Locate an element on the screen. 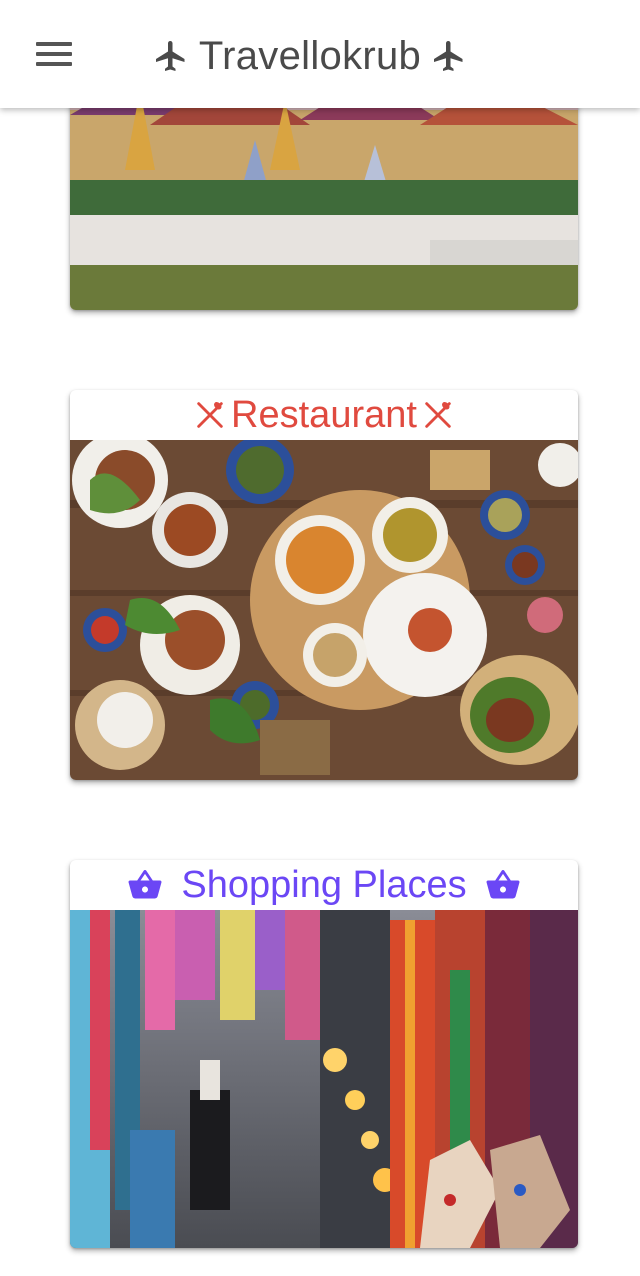 The width and height of the screenshot is (640, 1276). card-header: Shopping Places is located at coordinates (324, 885).